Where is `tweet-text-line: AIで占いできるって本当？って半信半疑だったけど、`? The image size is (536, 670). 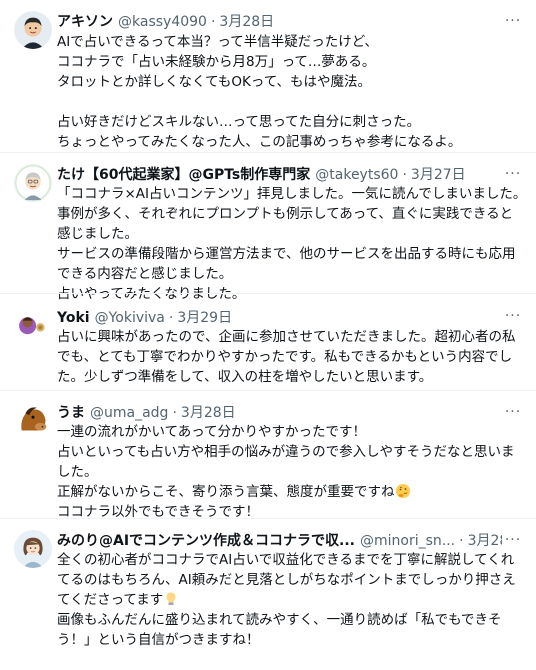 tweet-text-line: AIで占いできるって本当？って半信半疑だったけど、 is located at coordinates (218, 42).